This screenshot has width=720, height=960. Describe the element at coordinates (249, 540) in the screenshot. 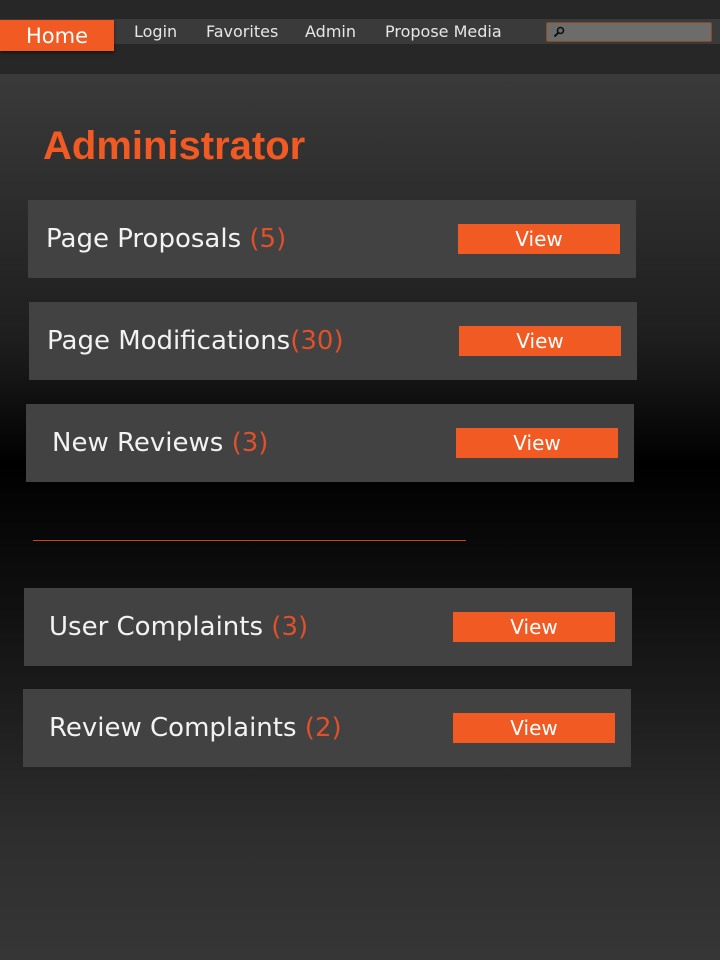

I see `section-divider` at that location.